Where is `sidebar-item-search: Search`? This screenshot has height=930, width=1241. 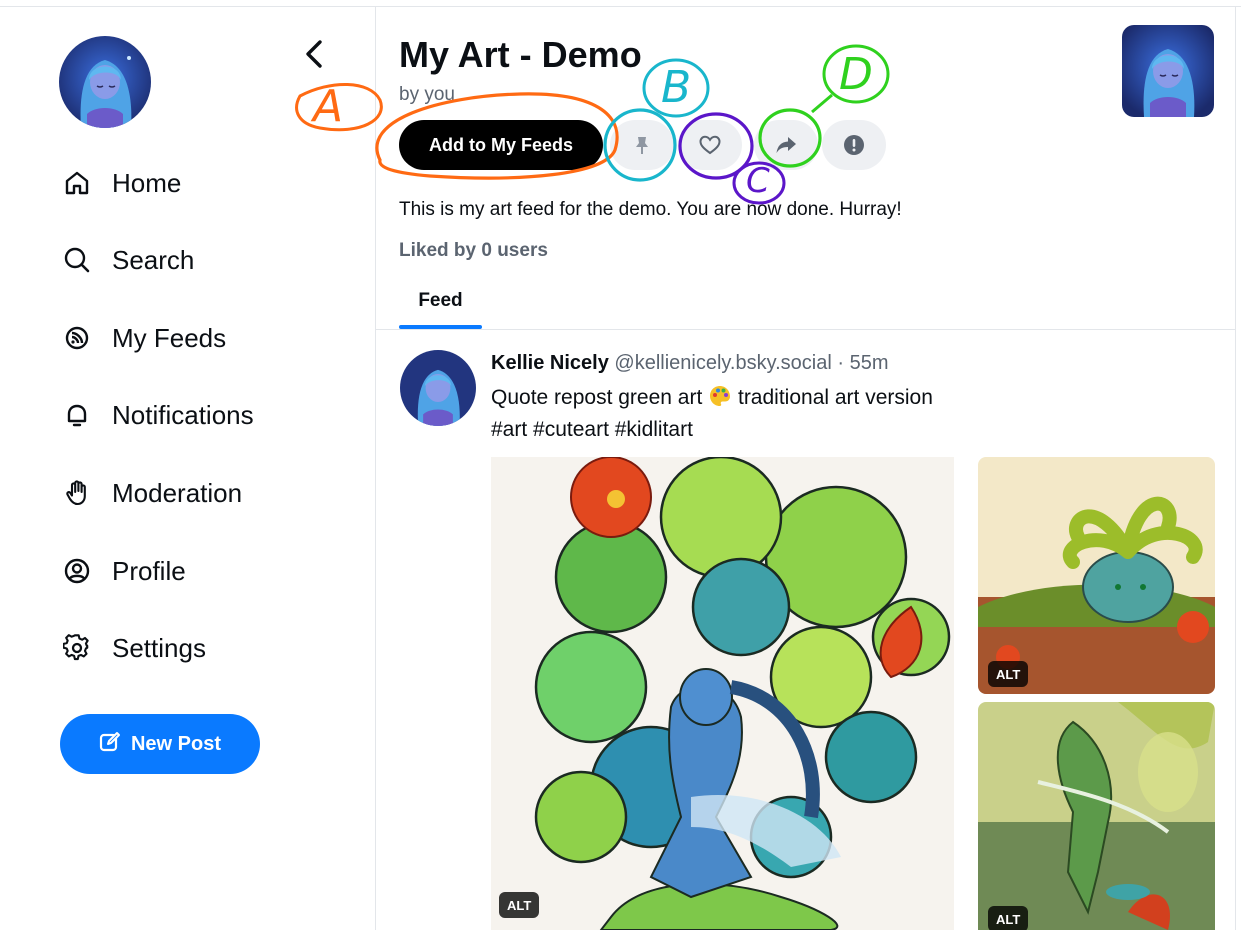 sidebar-item-search: Search is located at coordinates (128, 260).